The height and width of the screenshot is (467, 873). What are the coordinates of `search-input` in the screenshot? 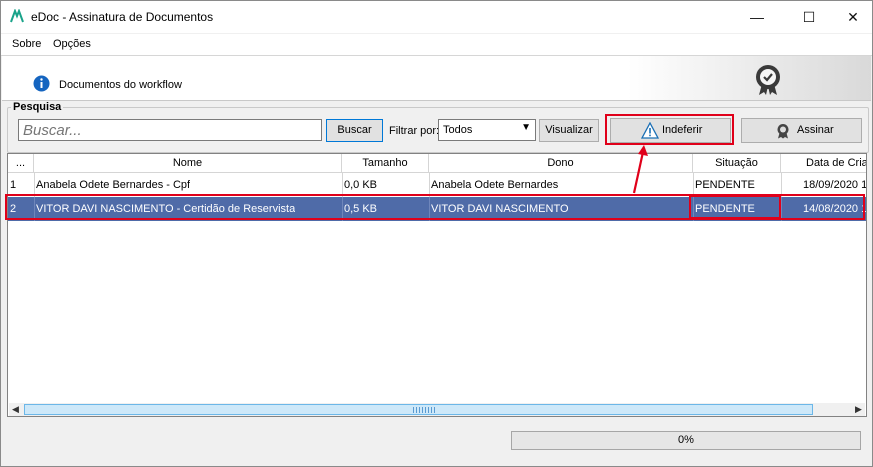 It's located at (170, 130).